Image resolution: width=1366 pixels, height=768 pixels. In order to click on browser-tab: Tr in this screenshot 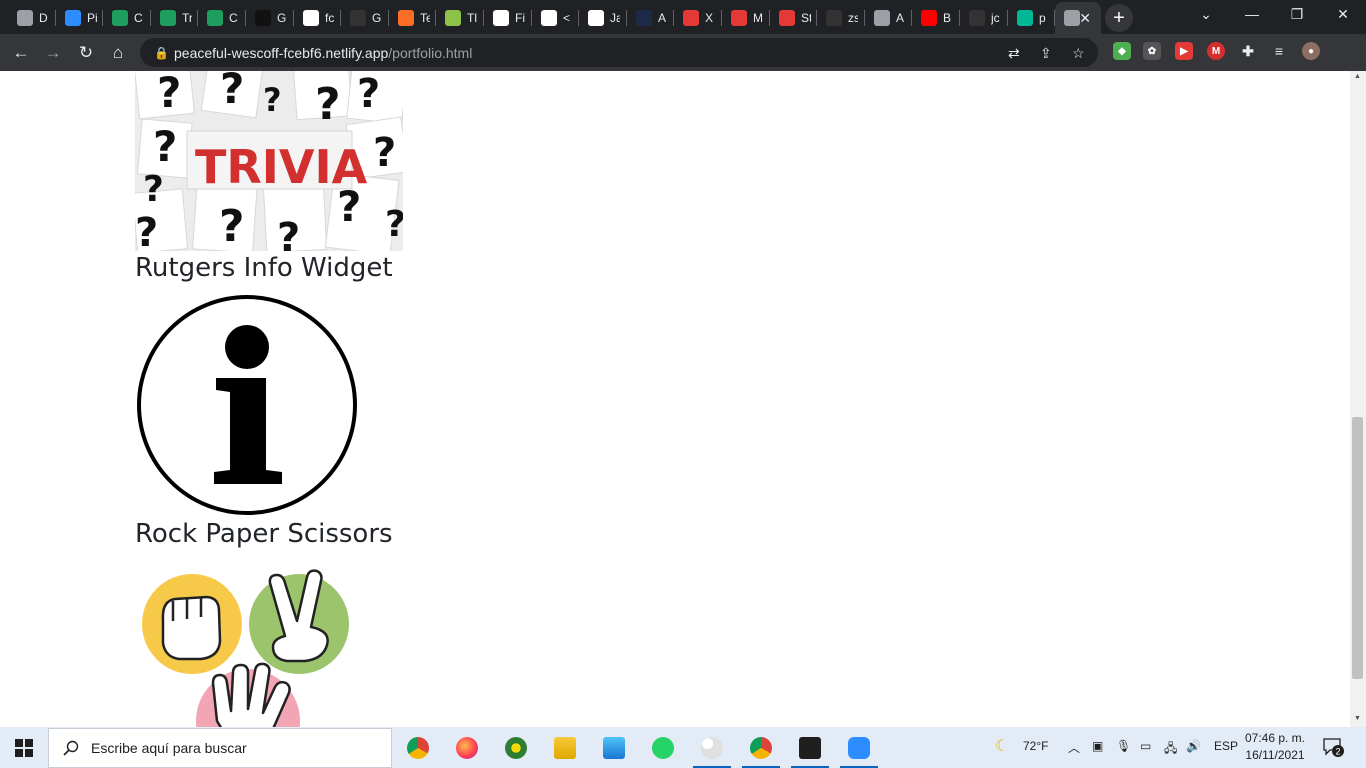, I will do `click(174, 18)`.